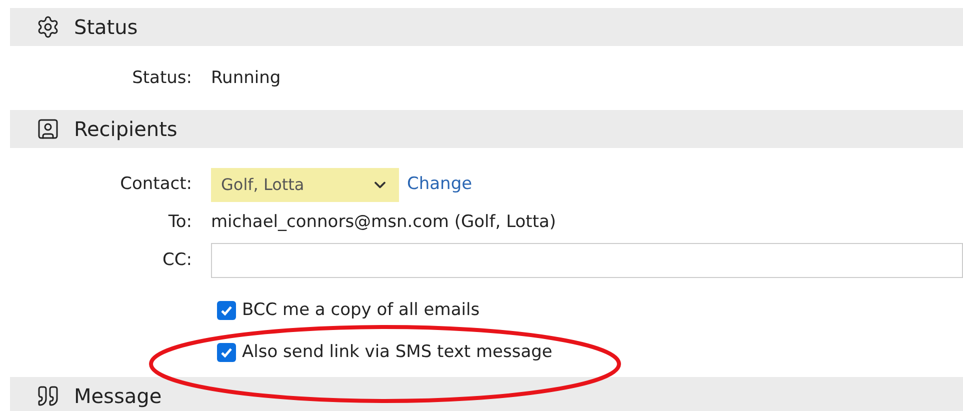  What do you see at coordinates (162, 78) in the screenshot?
I see `field-label: Status:` at bounding box center [162, 78].